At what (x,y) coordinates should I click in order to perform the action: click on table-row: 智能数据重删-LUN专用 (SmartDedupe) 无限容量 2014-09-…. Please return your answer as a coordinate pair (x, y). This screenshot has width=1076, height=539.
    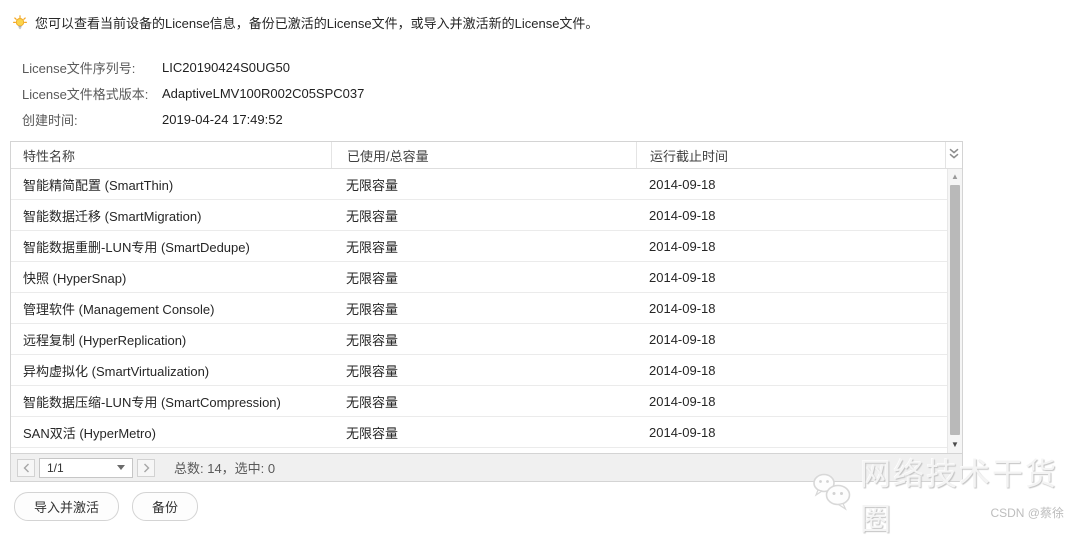
    Looking at the image, I should click on (486, 246).